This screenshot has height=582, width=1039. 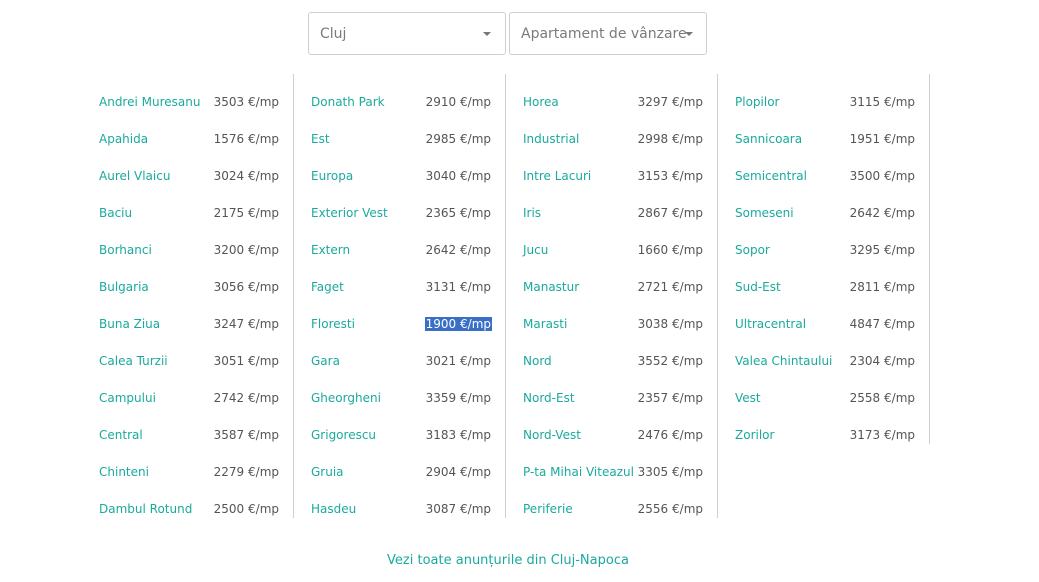 I want to click on neighborhood-link: Nord-Vest, so click(x=552, y=435).